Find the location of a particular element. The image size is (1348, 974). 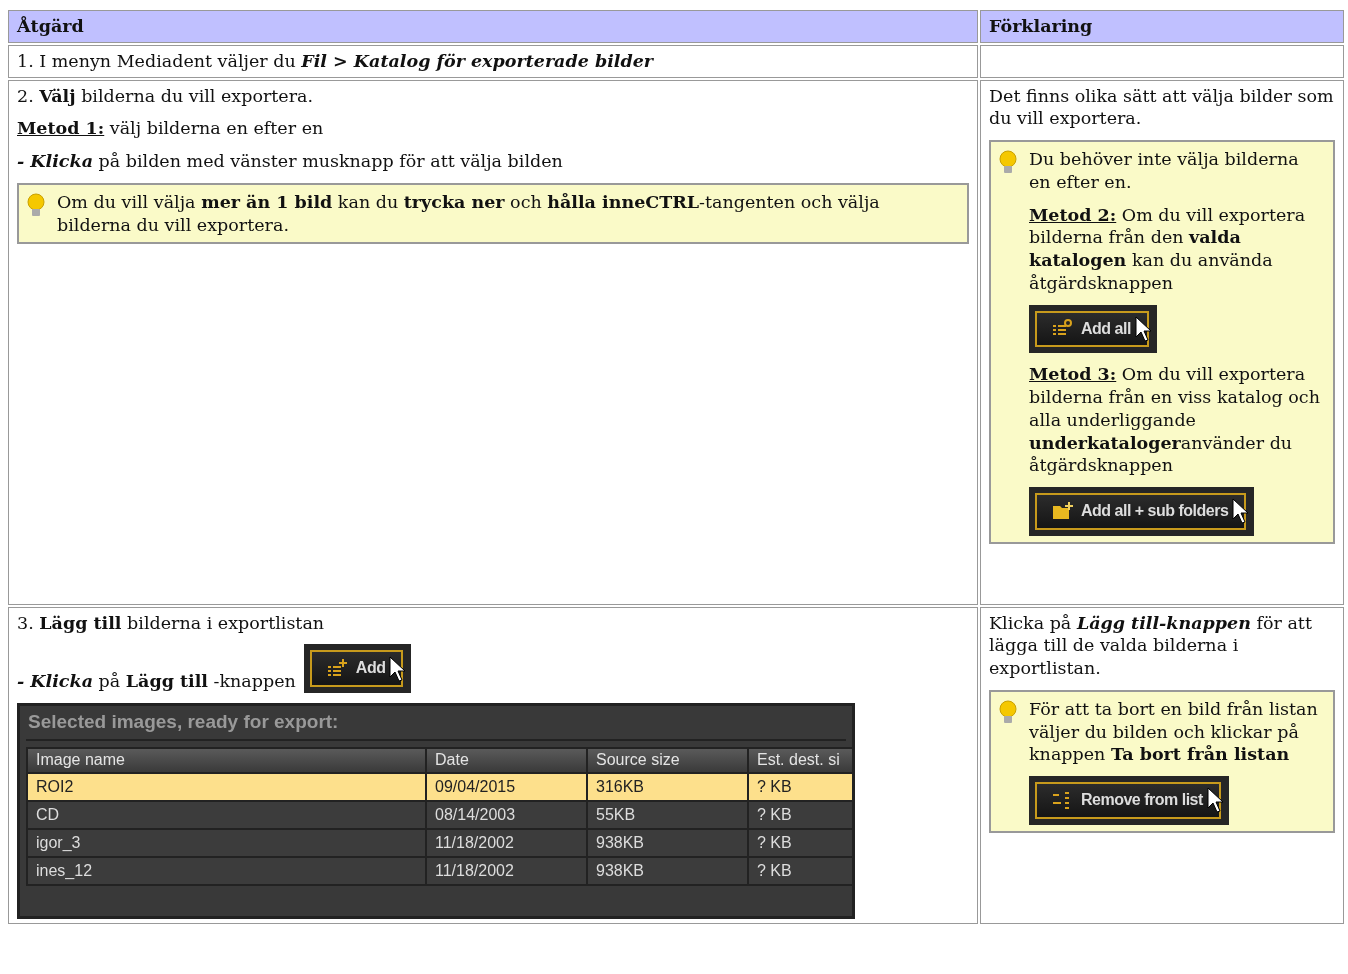

column-header: Source size is located at coordinates (667, 760).